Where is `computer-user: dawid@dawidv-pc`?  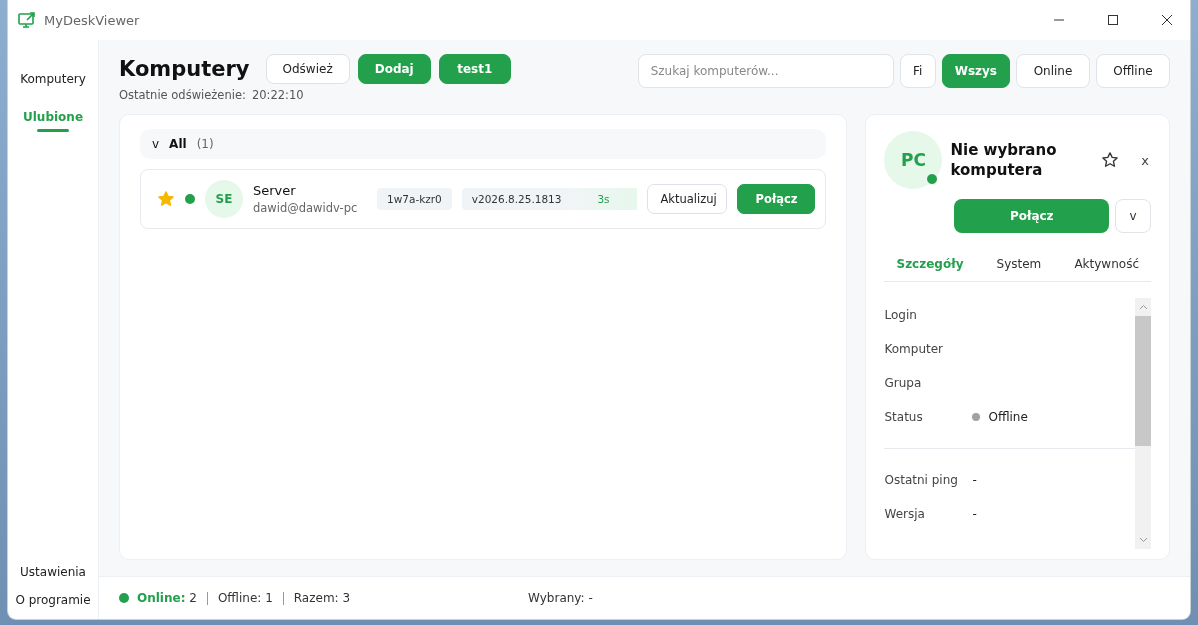 computer-user: dawid@dawidv-pc is located at coordinates (306, 208).